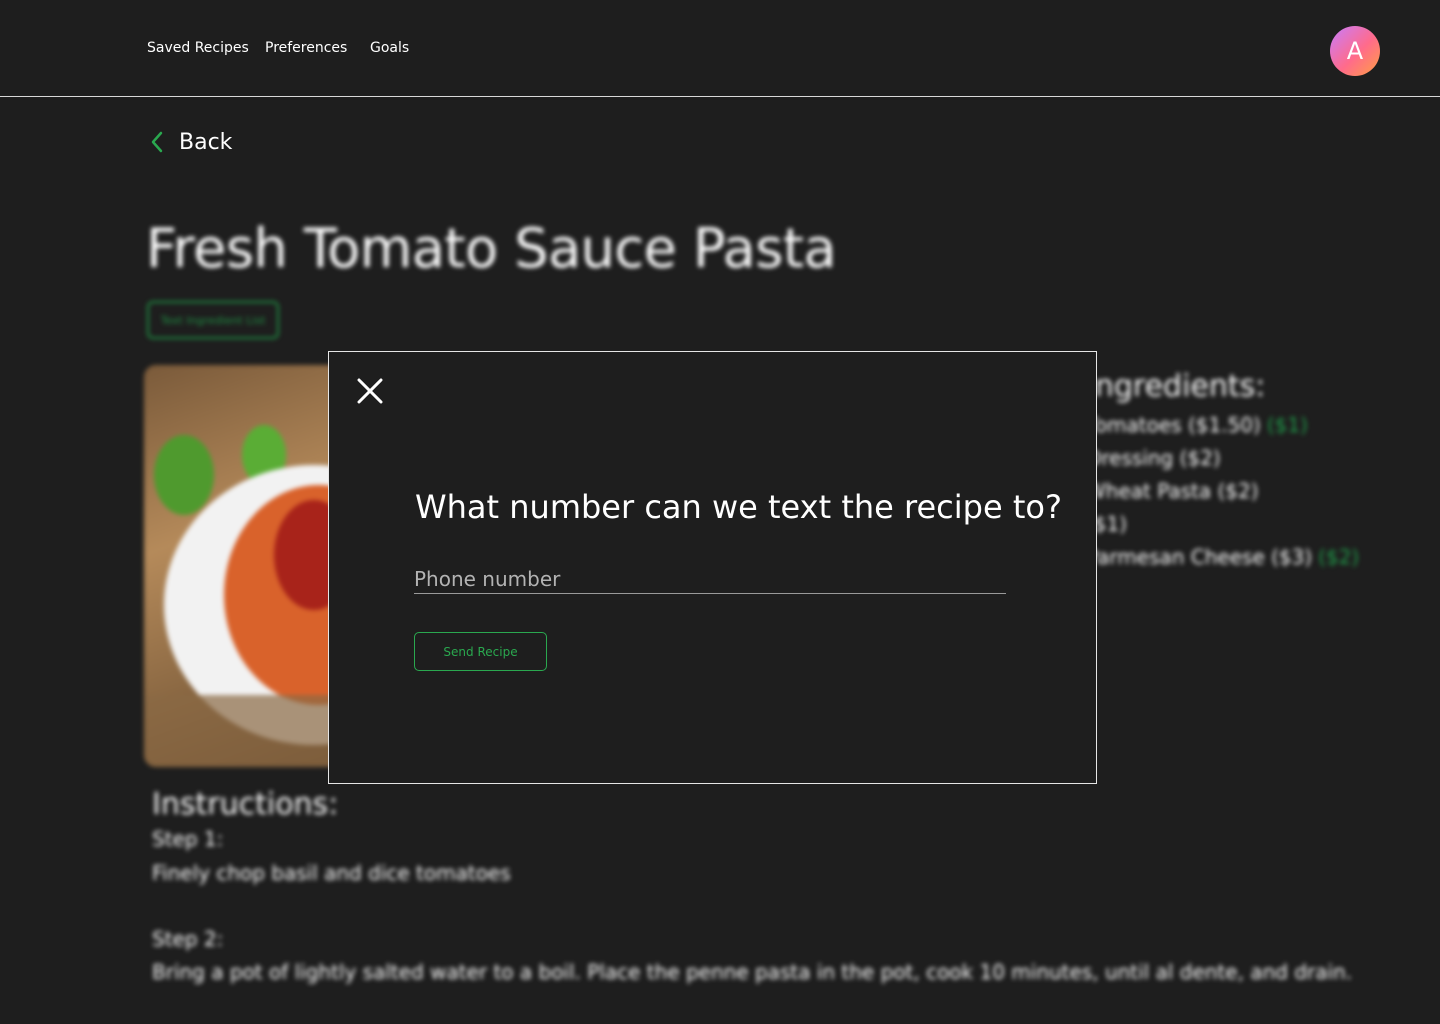 Image resolution: width=1440 pixels, height=1024 pixels. I want to click on ingredients-title: Ingredients:, so click(1176, 386).